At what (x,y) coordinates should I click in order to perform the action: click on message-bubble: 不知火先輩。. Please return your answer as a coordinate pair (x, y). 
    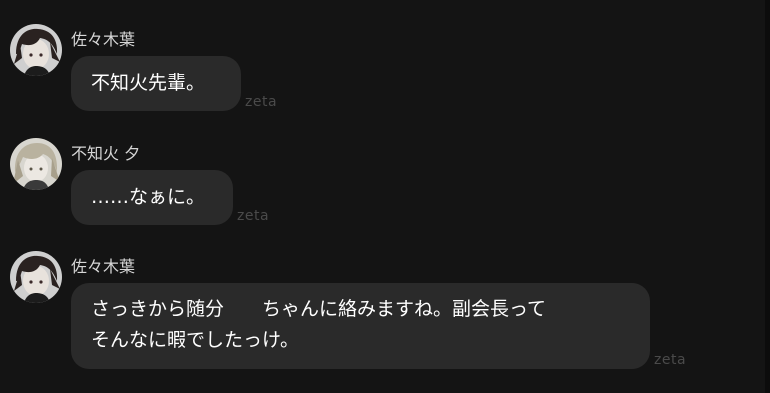
    Looking at the image, I should click on (156, 83).